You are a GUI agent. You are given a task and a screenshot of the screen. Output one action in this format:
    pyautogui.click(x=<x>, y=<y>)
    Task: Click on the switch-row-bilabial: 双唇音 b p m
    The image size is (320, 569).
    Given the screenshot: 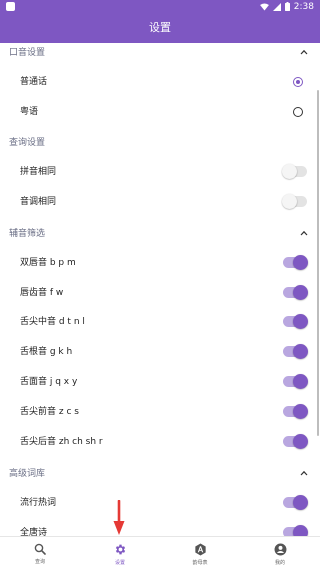 What is the action you would take?
    pyautogui.click(x=160, y=263)
    